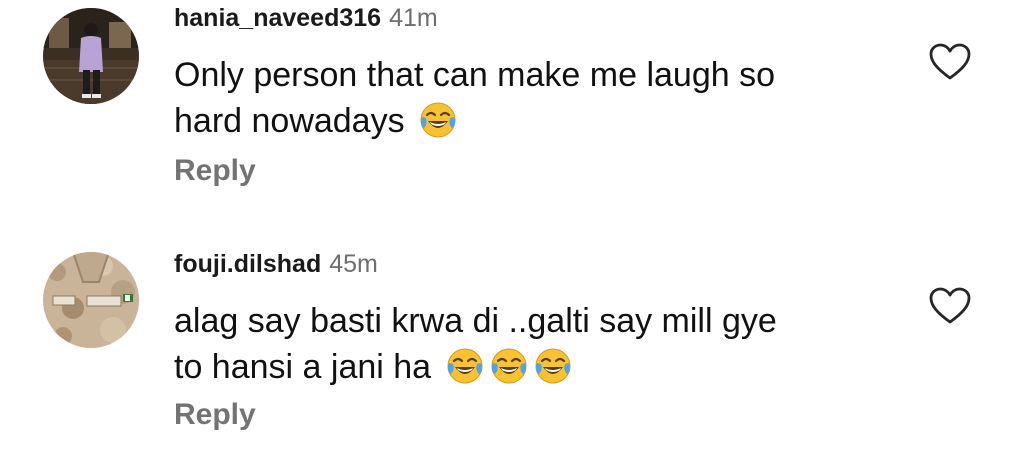  What do you see at coordinates (303, 367) in the screenshot?
I see `comment-text-line-content: to hansi a jani ha` at bounding box center [303, 367].